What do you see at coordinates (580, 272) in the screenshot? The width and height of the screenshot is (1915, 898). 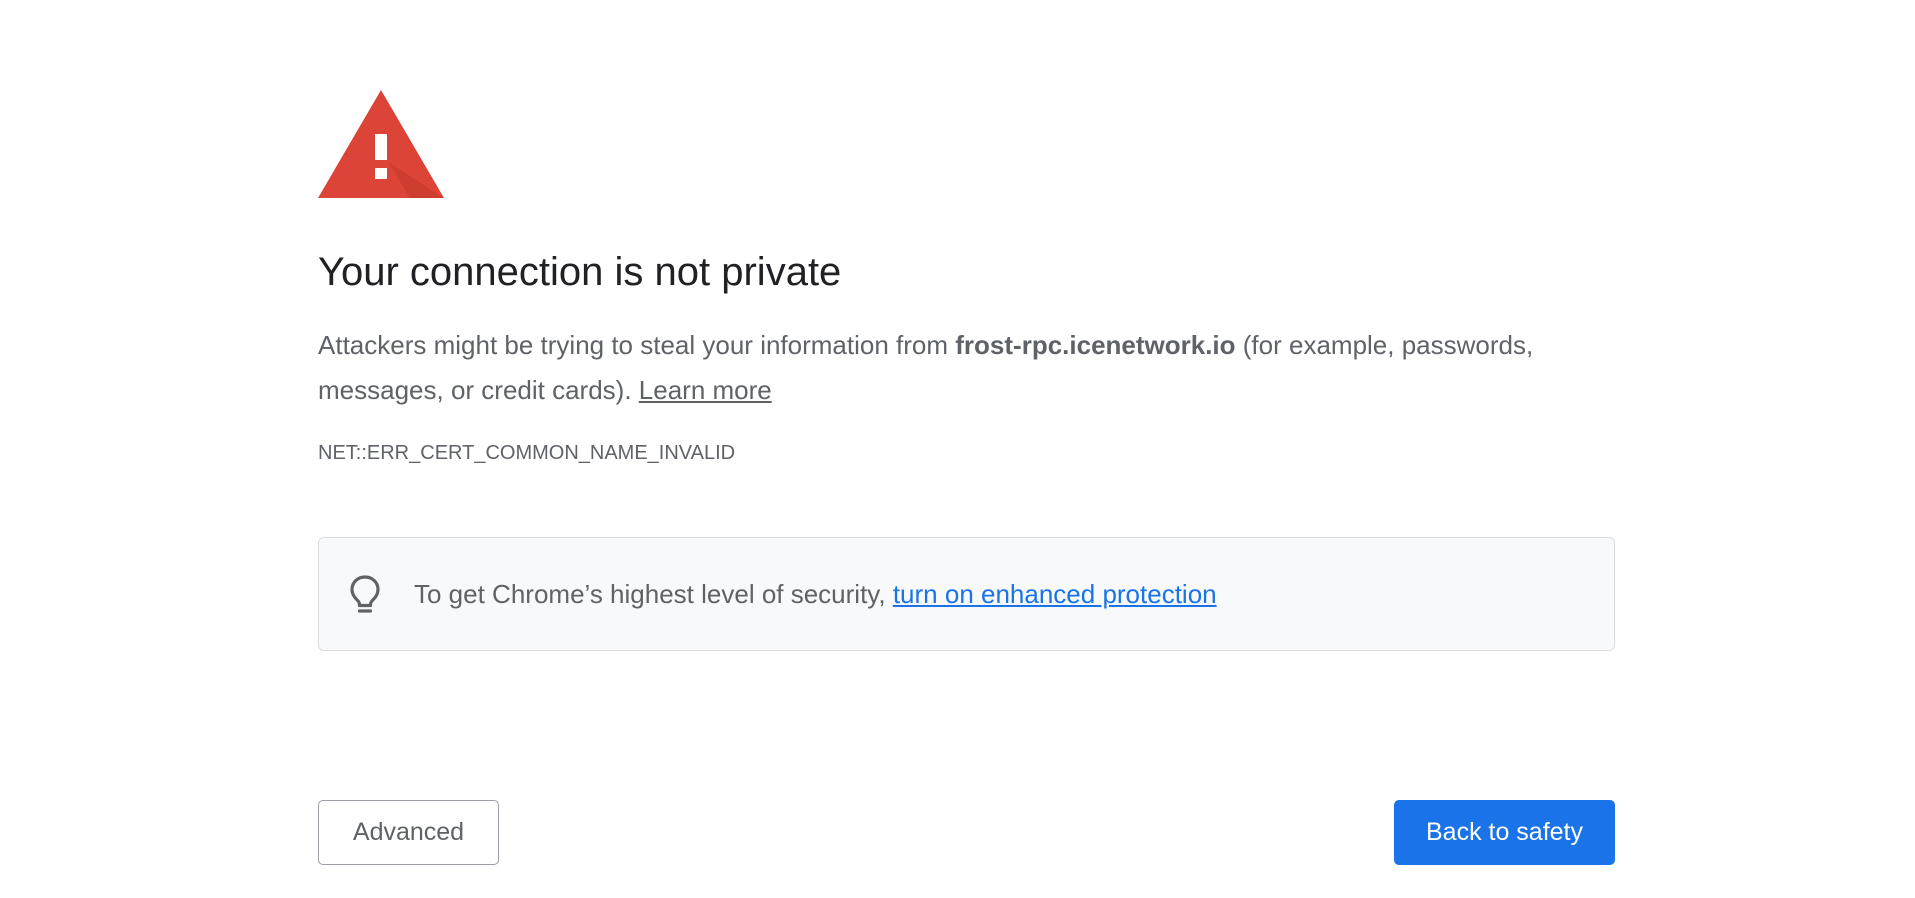 I see `page-title: Your connection is not private` at bounding box center [580, 272].